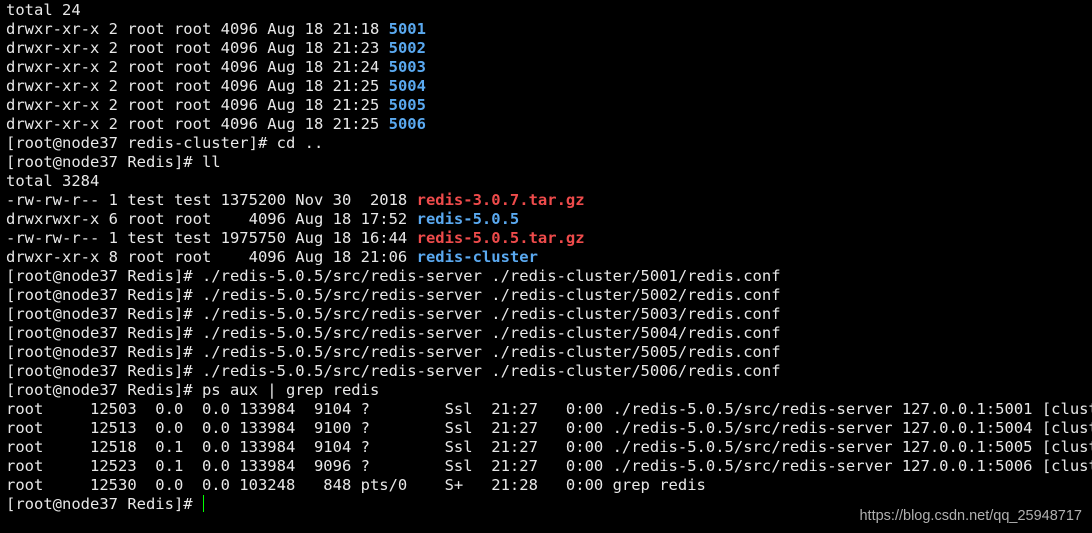 This screenshot has height=533, width=1092. Describe the element at coordinates (197, 48) in the screenshot. I see `line-text: drwxr-xr-x 2 root root 4096 Aug 18 21:23` at that location.